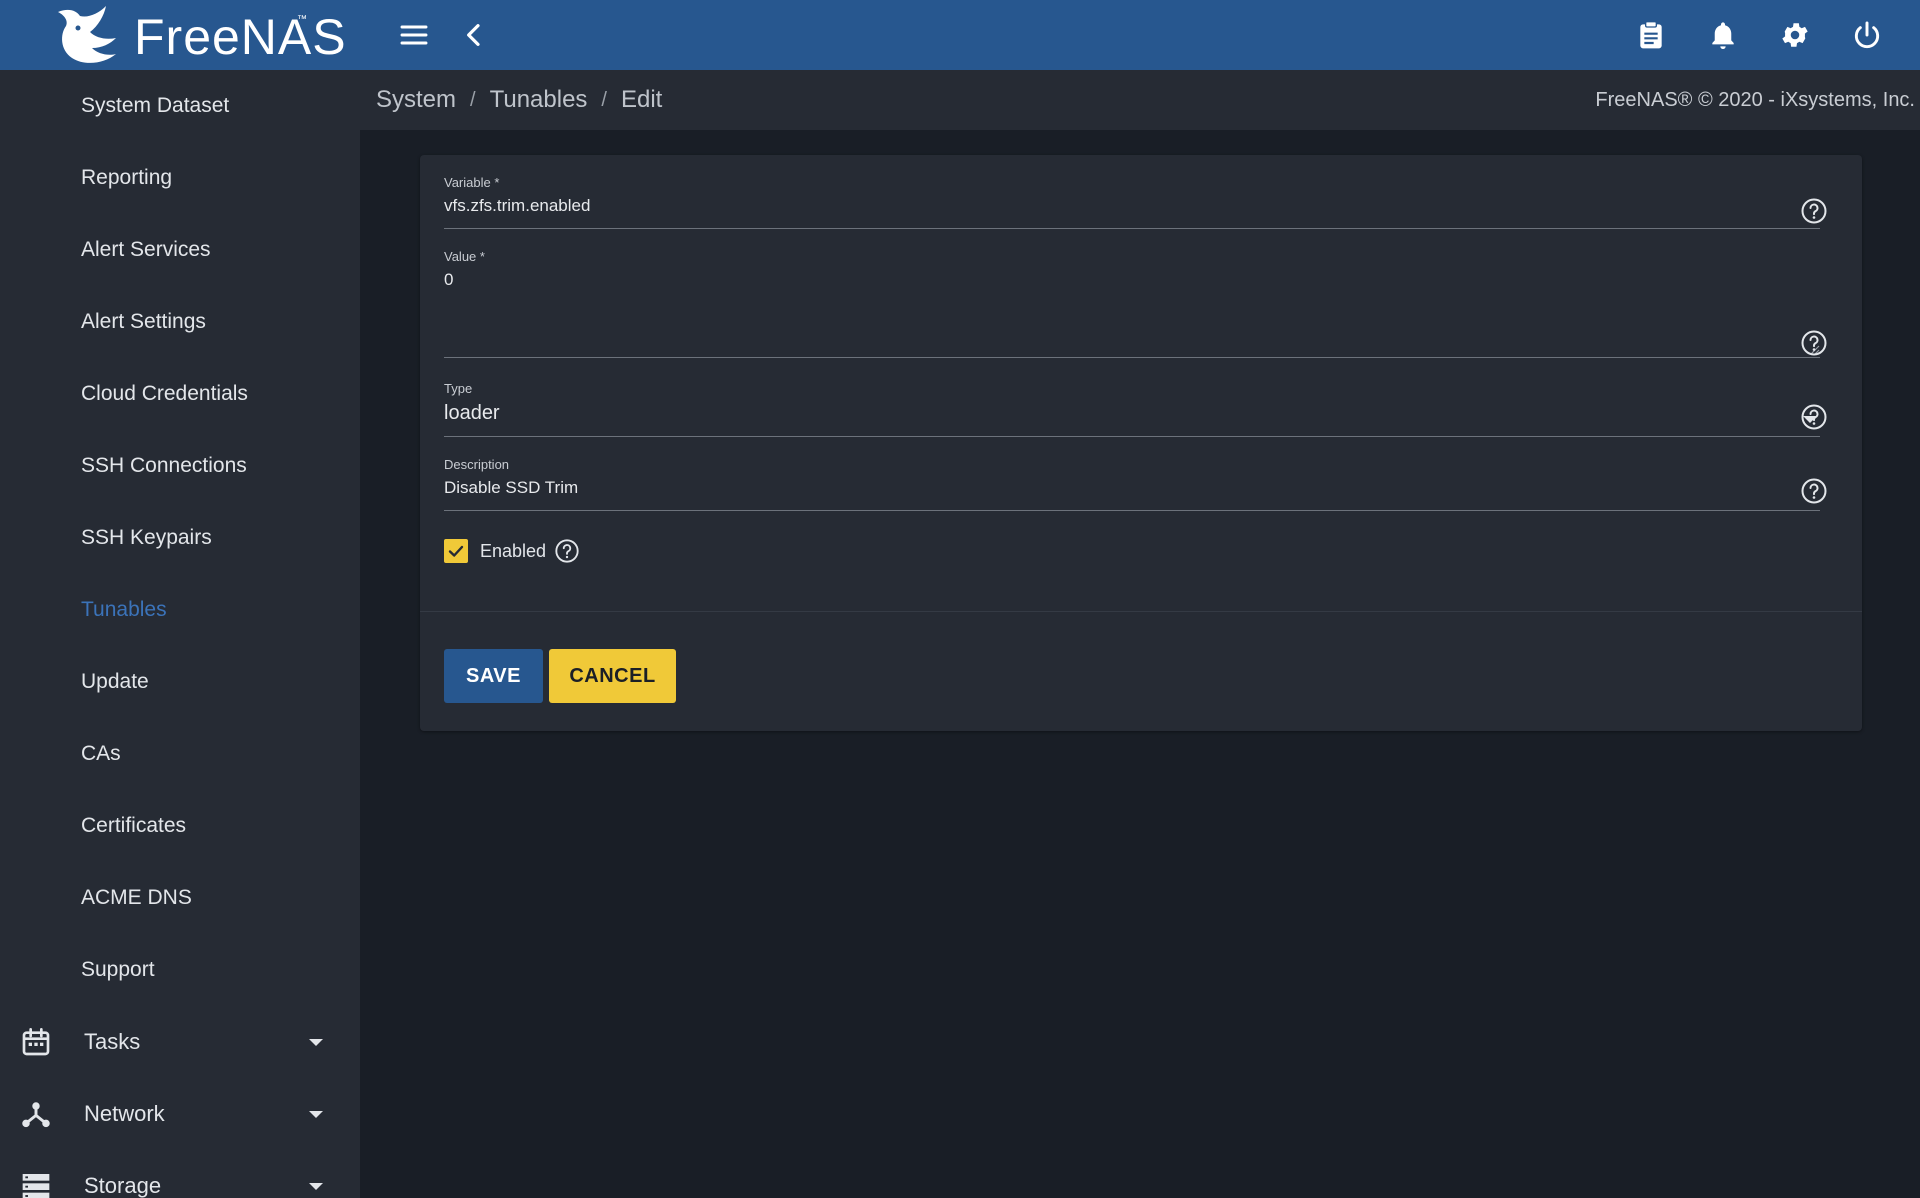 Image resolution: width=1920 pixels, height=1198 pixels. Describe the element at coordinates (36, 1042) in the screenshot. I see `calendar-icon` at that location.